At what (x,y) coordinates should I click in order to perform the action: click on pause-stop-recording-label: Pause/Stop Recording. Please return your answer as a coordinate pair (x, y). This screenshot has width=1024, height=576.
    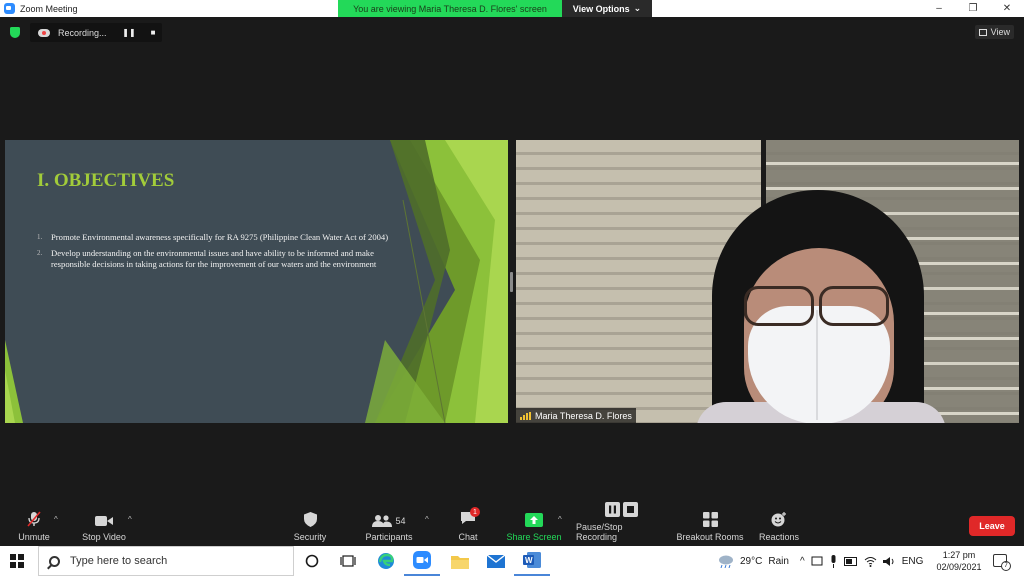
    Looking at the image, I should click on (599, 532).